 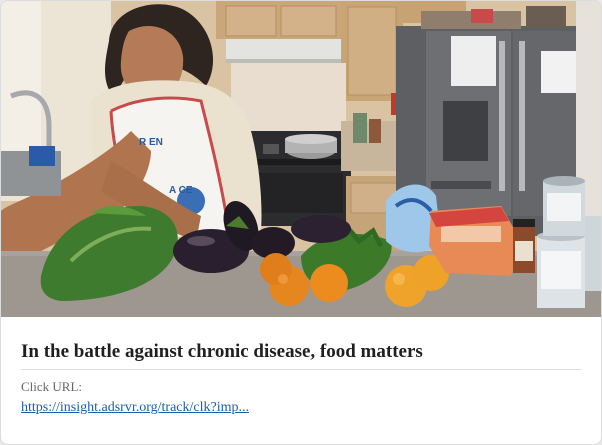 I want to click on divider, so click(x=301, y=369).